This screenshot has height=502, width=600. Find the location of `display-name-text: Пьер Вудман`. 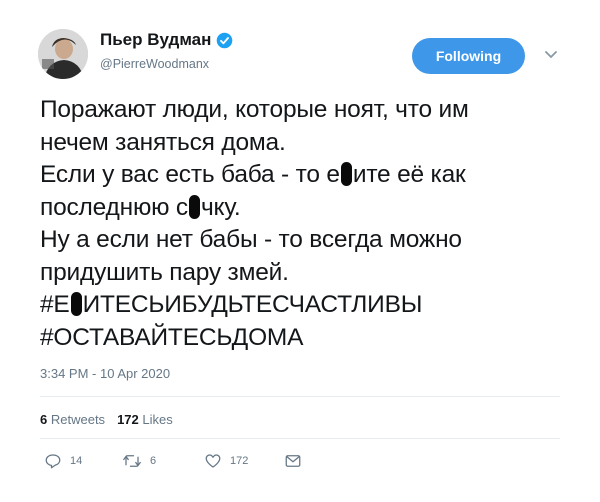

display-name-text: Пьер Вудман is located at coordinates (156, 39).